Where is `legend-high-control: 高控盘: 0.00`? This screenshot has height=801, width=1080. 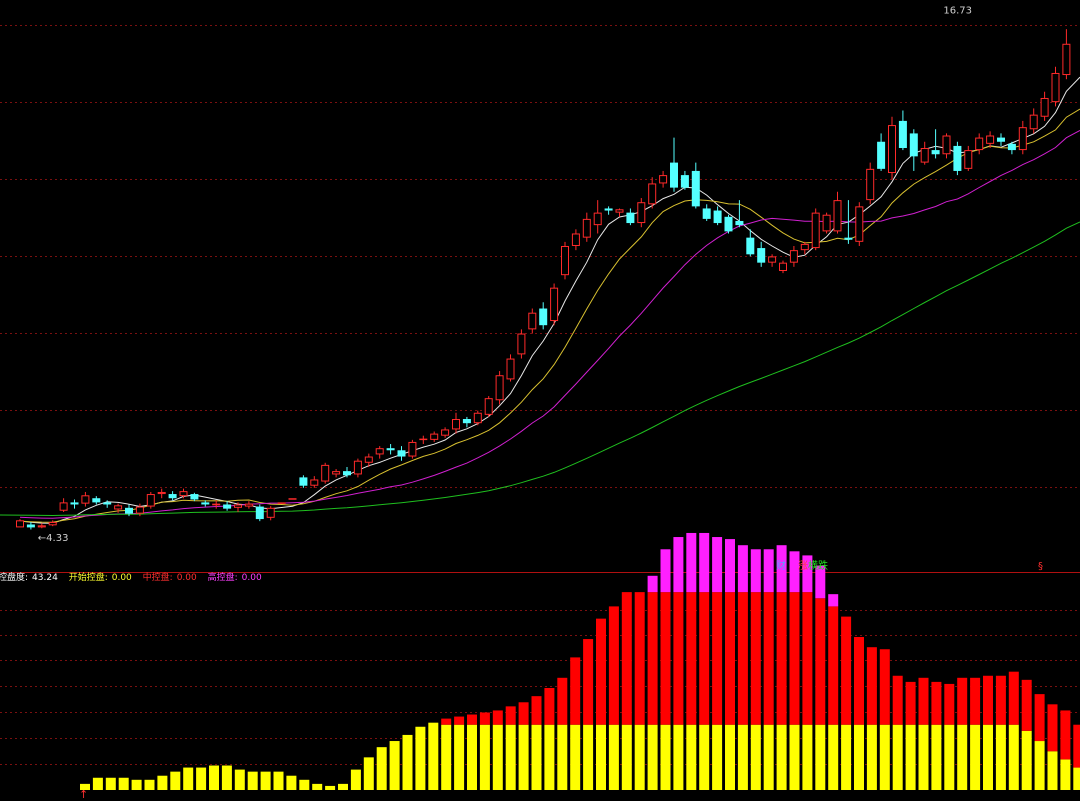
legend-high-control: 高控盘: 0.00 is located at coordinates (234, 578).